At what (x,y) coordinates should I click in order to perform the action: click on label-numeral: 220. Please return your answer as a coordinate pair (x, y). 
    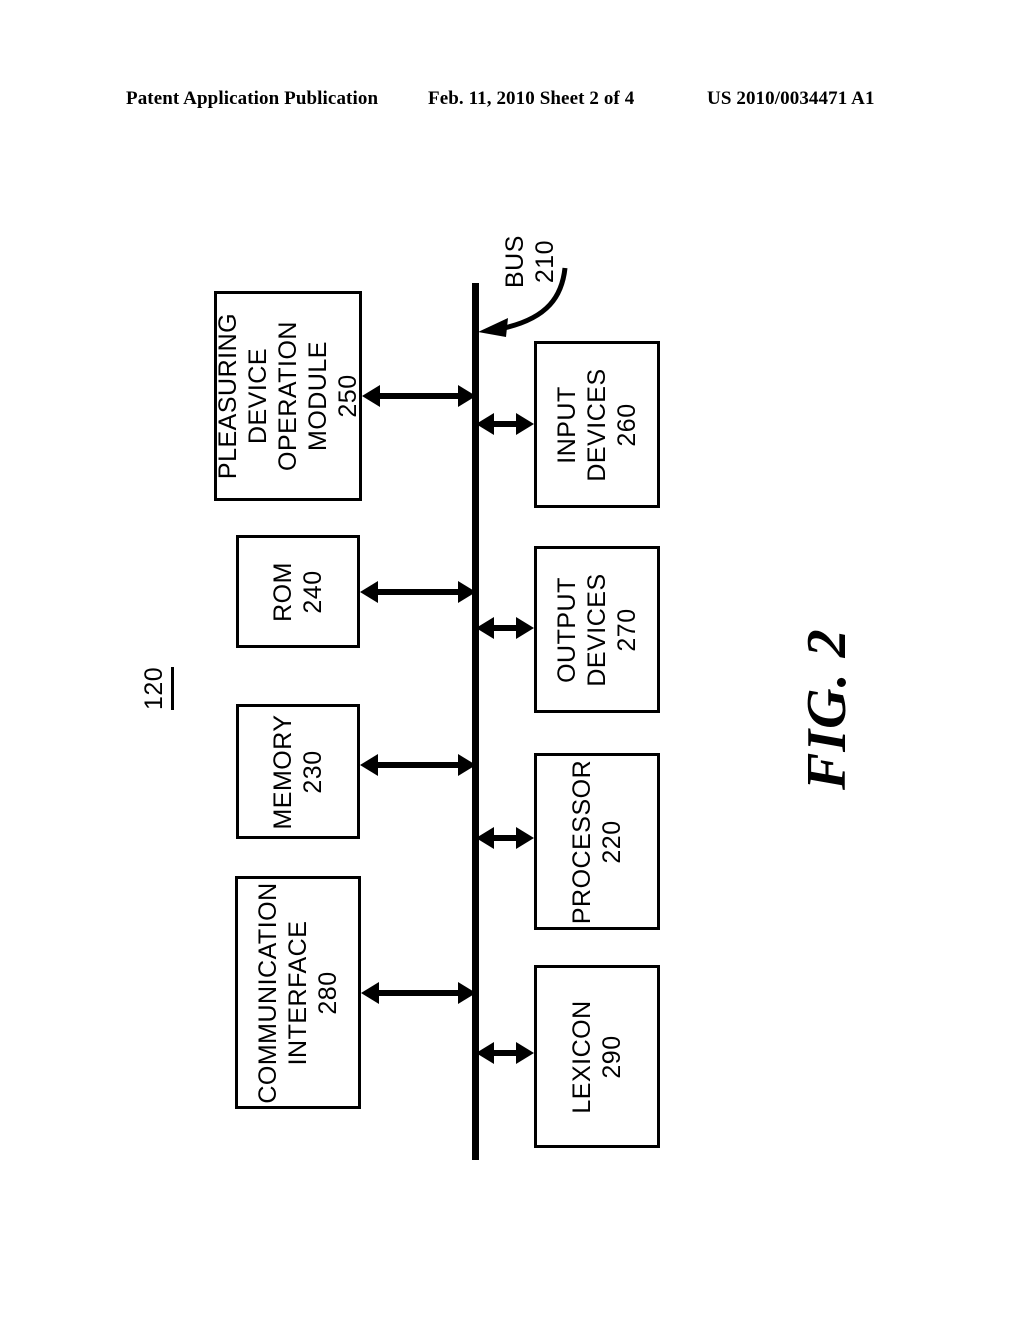
    Looking at the image, I should click on (612, 841).